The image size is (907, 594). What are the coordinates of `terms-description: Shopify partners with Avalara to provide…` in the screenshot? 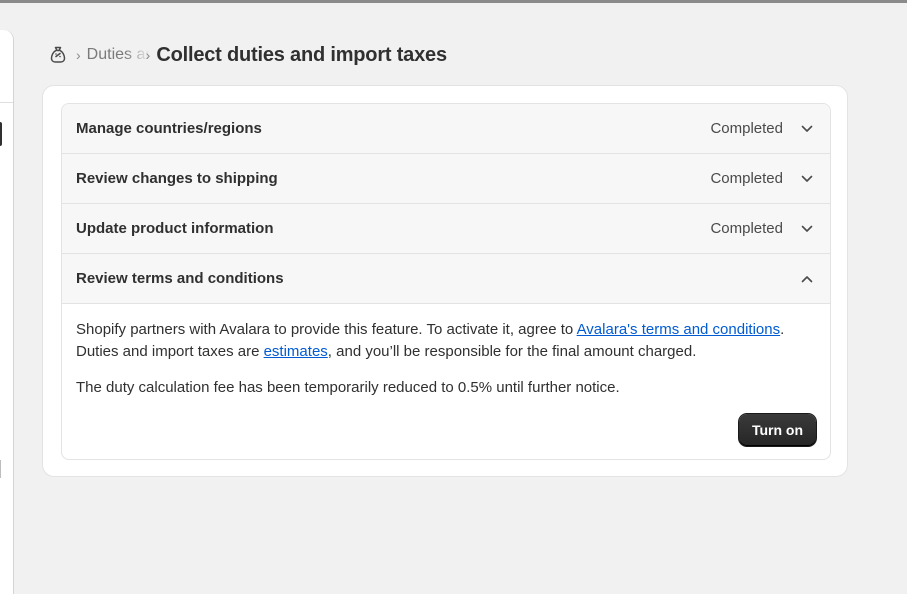 It's located at (446, 341).